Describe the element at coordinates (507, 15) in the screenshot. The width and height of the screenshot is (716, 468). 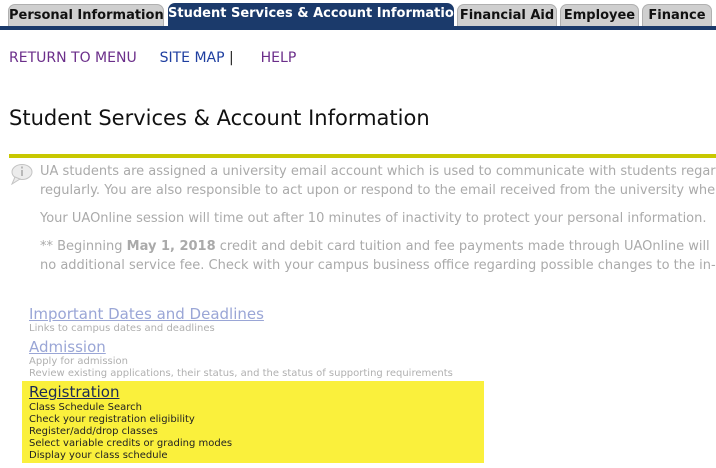
I see `tab-financial-aid: Financial Aid` at that location.